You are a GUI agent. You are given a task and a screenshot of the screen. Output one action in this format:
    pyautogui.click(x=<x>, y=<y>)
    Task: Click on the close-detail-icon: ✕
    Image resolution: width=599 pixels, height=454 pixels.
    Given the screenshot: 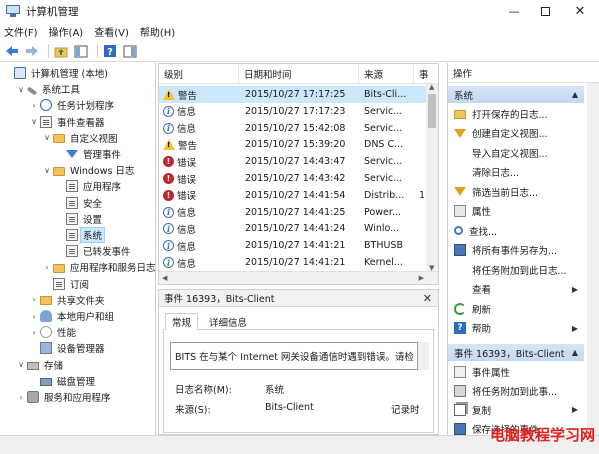 What is the action you would take?
    pyautogui.click(x=427, y=298)
    